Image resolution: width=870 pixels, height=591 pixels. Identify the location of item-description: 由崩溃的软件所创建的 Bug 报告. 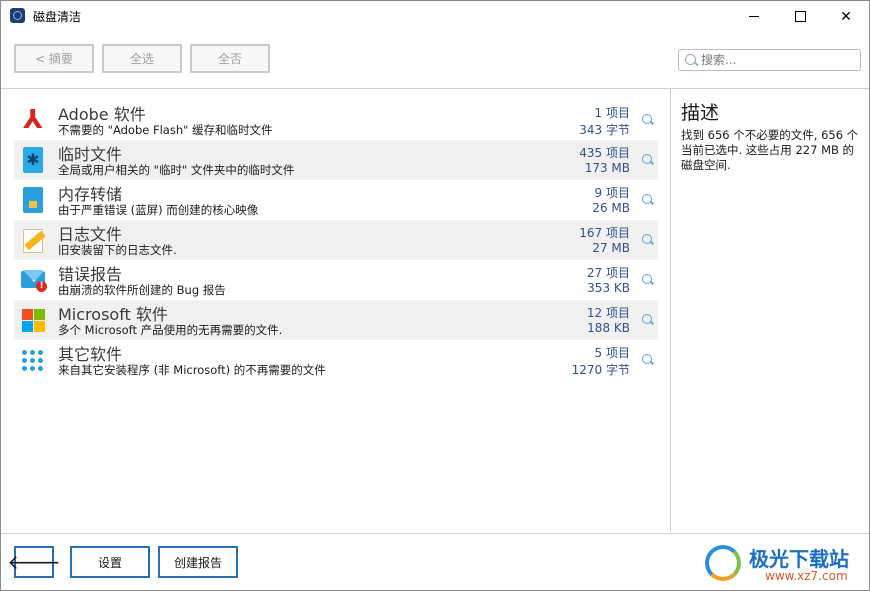
(142, 290).